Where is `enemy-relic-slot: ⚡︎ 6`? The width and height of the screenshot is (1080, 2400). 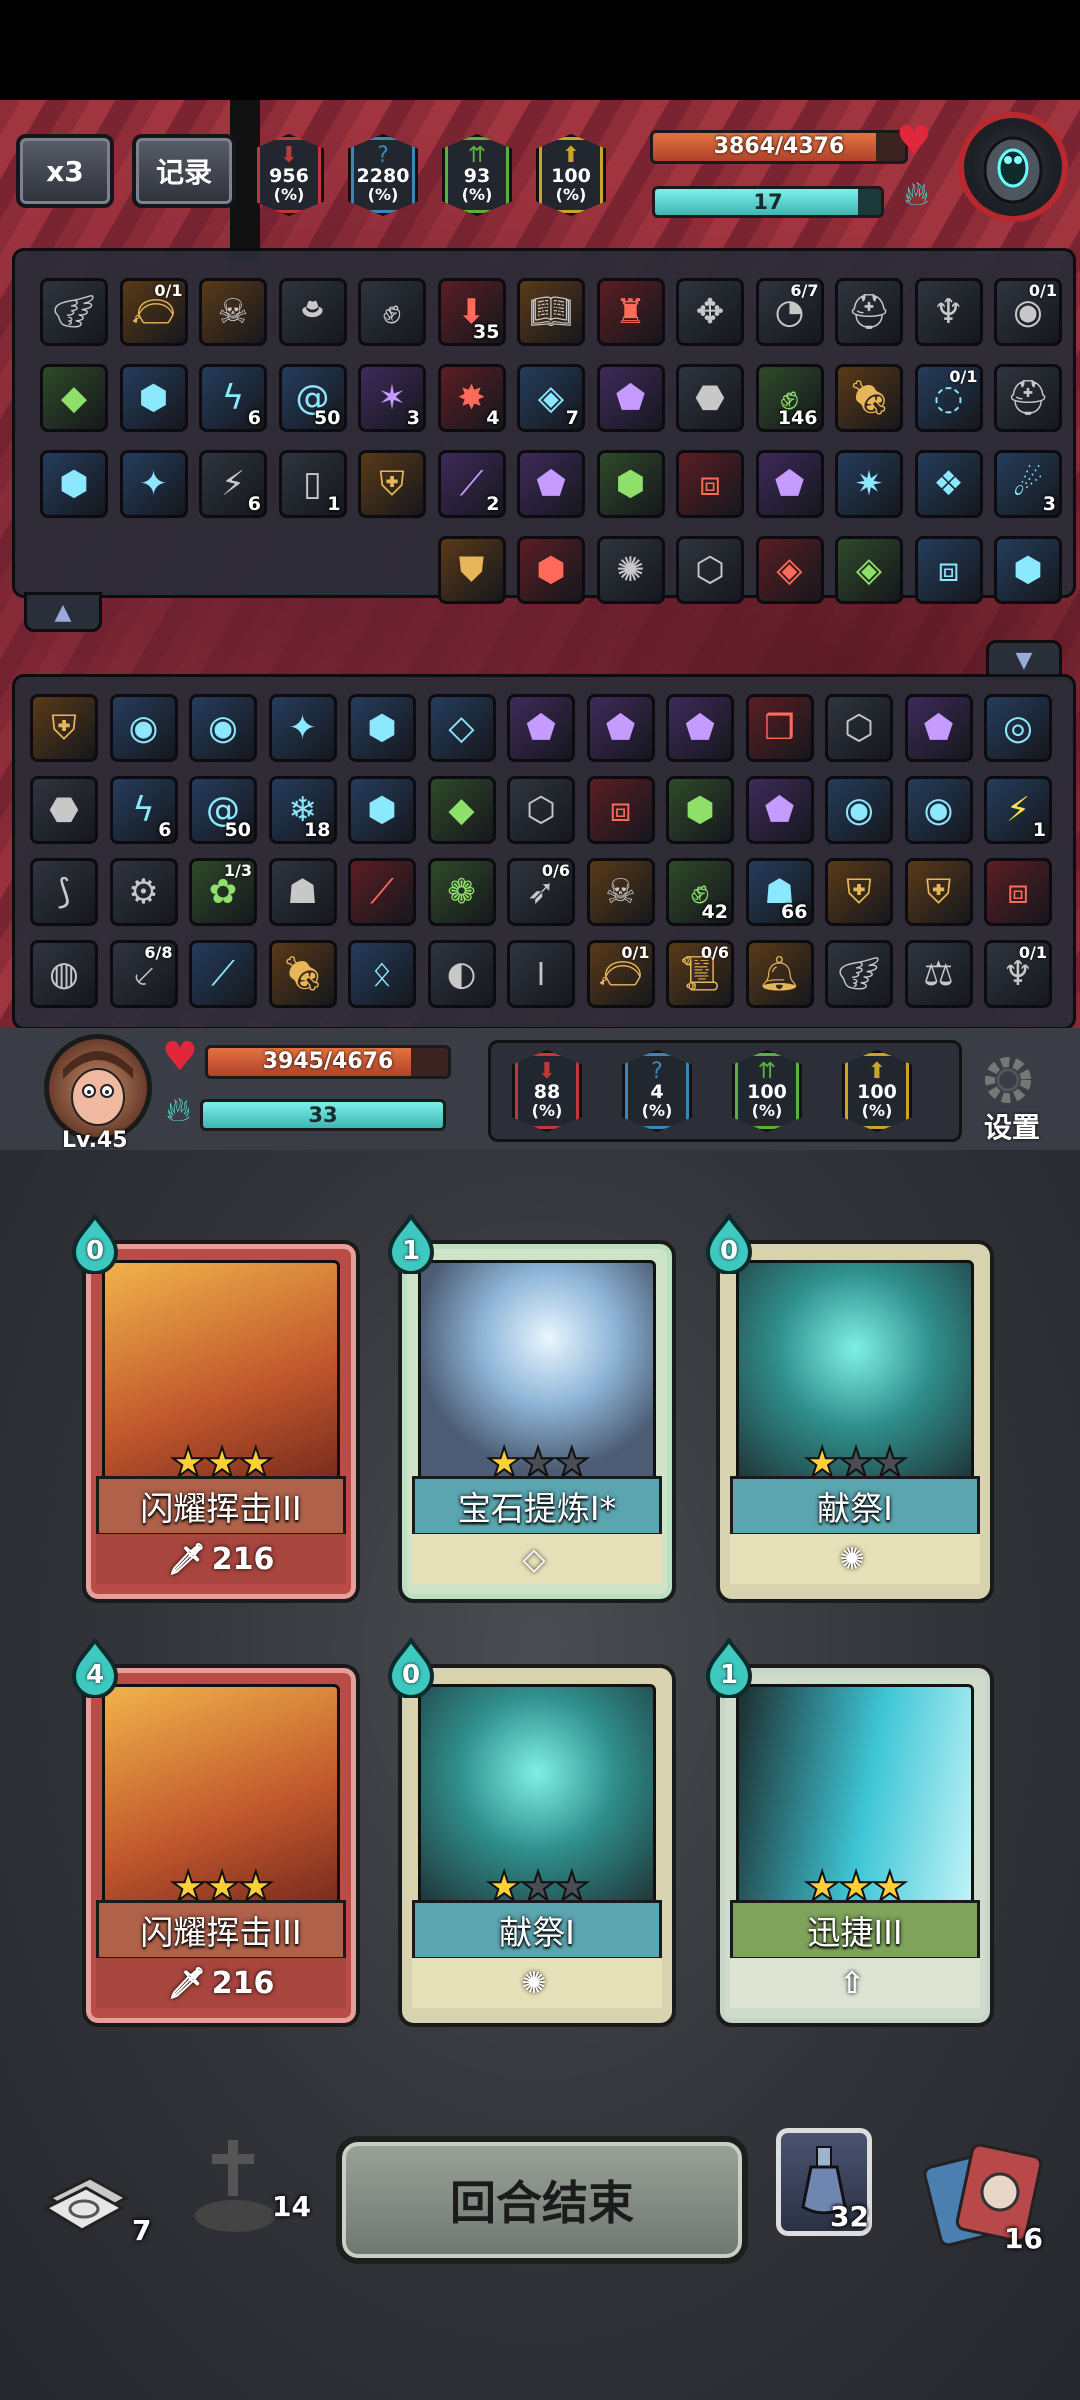
enemy-relic-slot: ⚡︎ 6 is located at coordinates (233, 484).